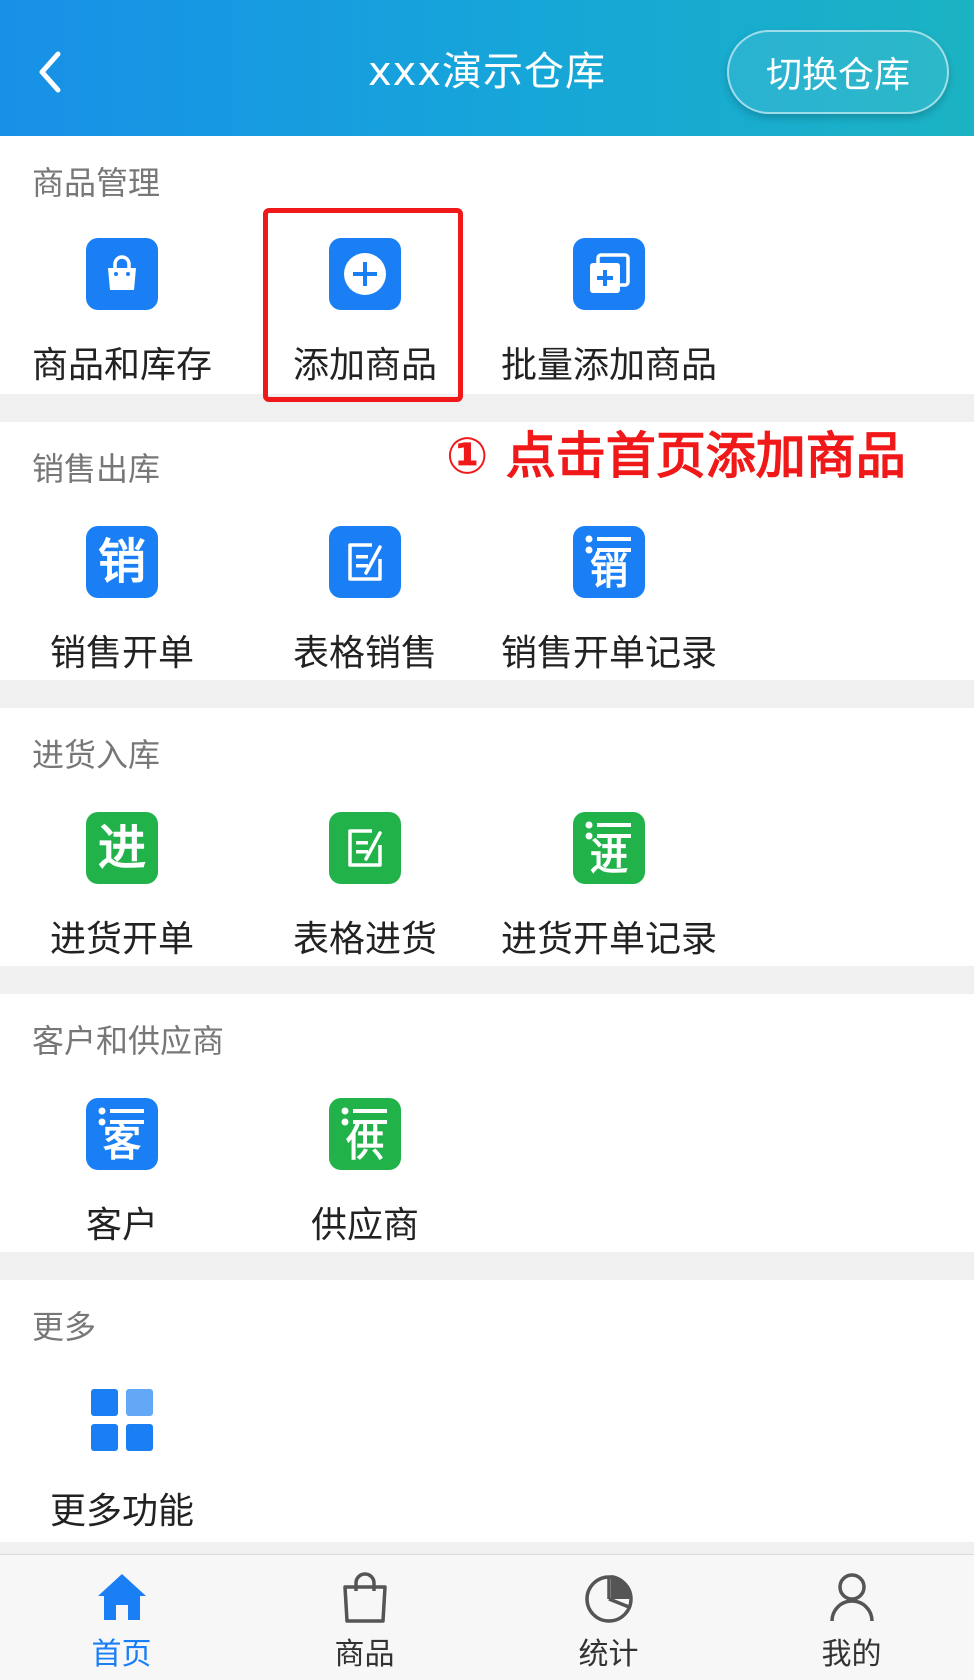 Image resolution: width=974 pixels, height=1680 pixels. Describe the element at coordinates (121, 653) in the screenshot. I see `item-label: 销售开单` at that location.